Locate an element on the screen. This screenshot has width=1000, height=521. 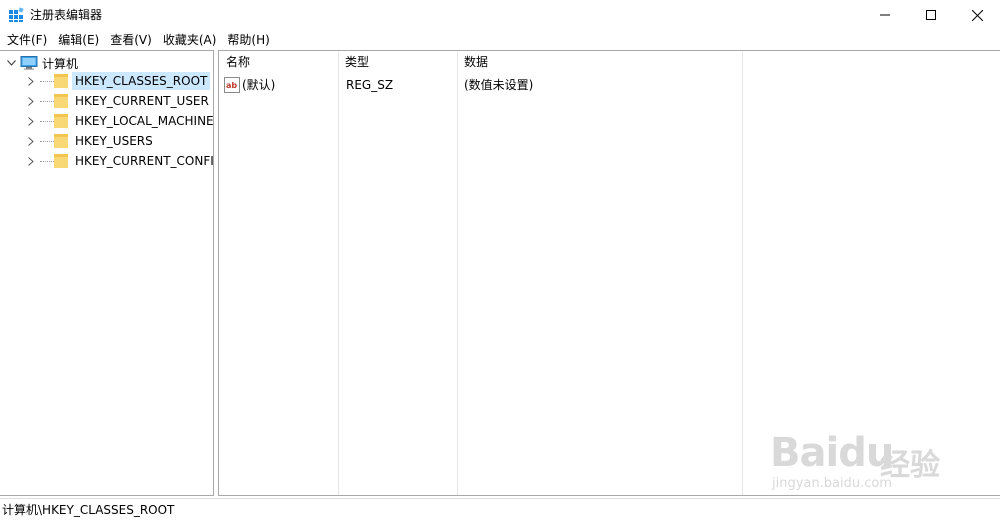
maximize-icon is located at coordinates (931, 15).